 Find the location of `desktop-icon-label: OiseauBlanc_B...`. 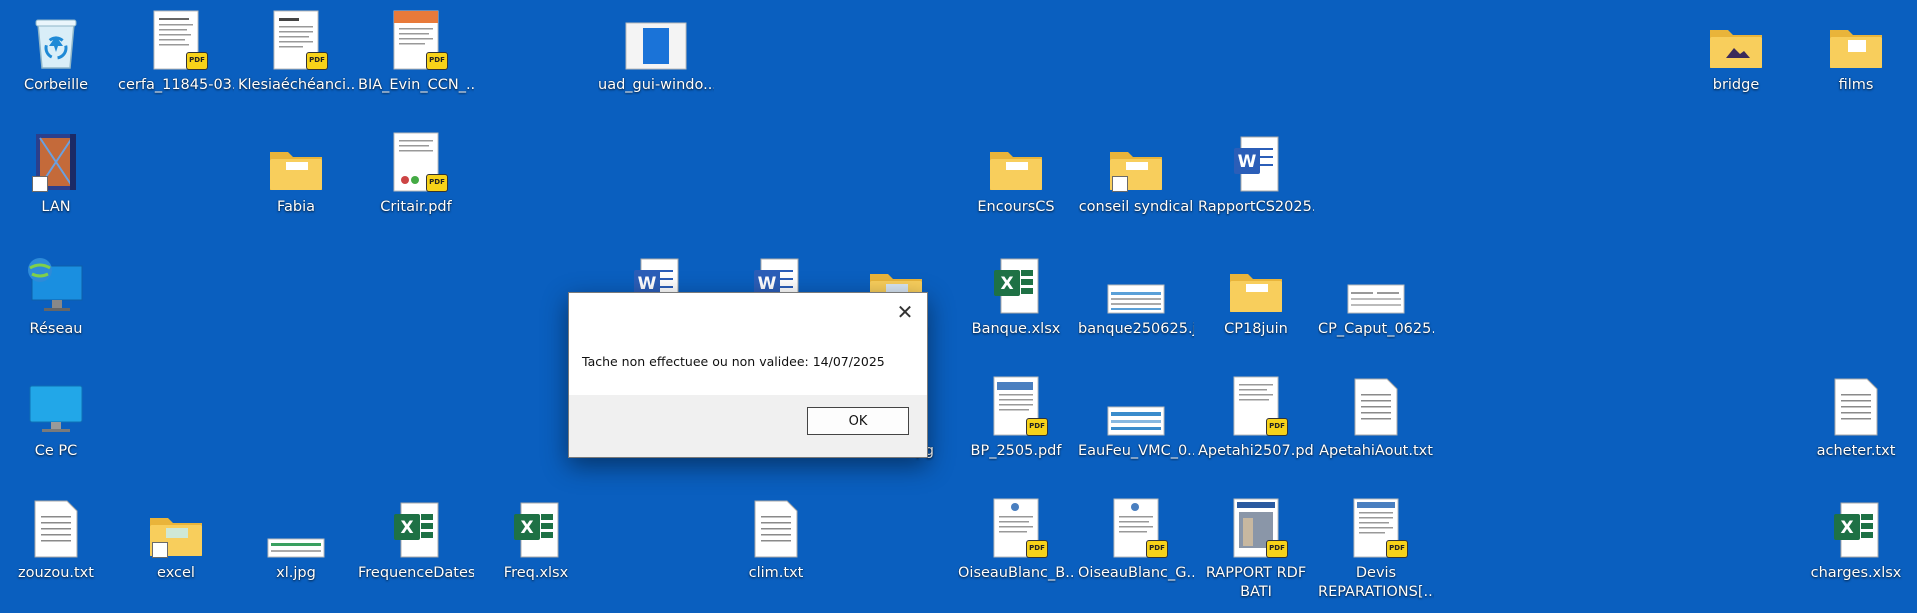

desktop-icon-label: OiseauBlanc_B... is located at coordinates (1016, 573).